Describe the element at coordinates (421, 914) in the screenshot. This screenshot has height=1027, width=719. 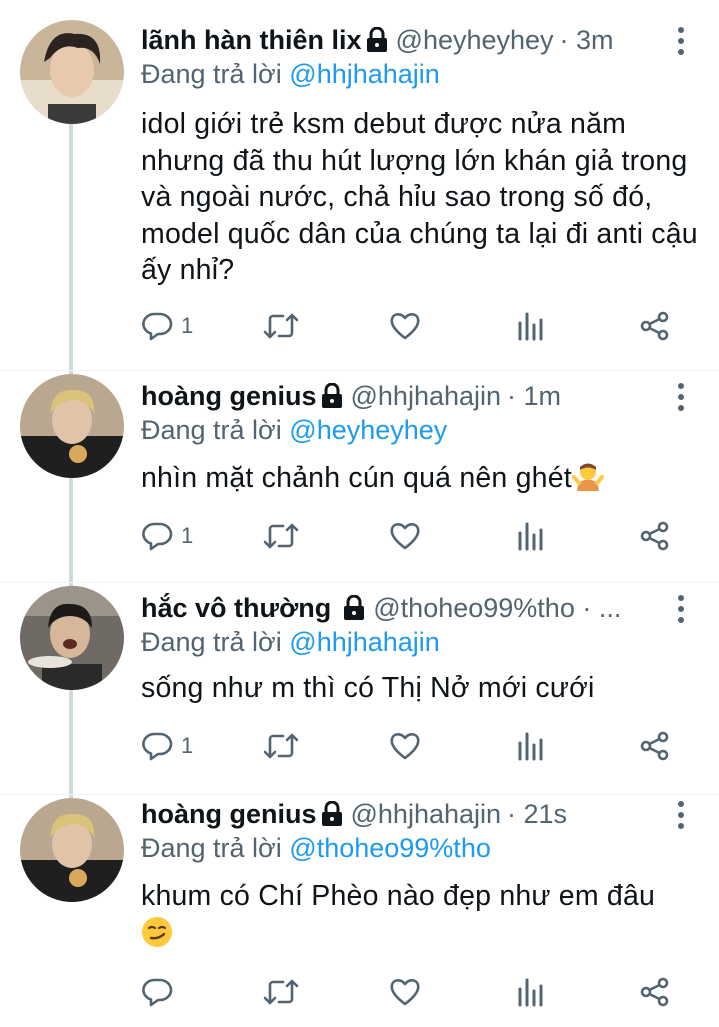
I see `tweet-text-block: khum có Chí Phèo nào đẹp như em đâu` at that location.